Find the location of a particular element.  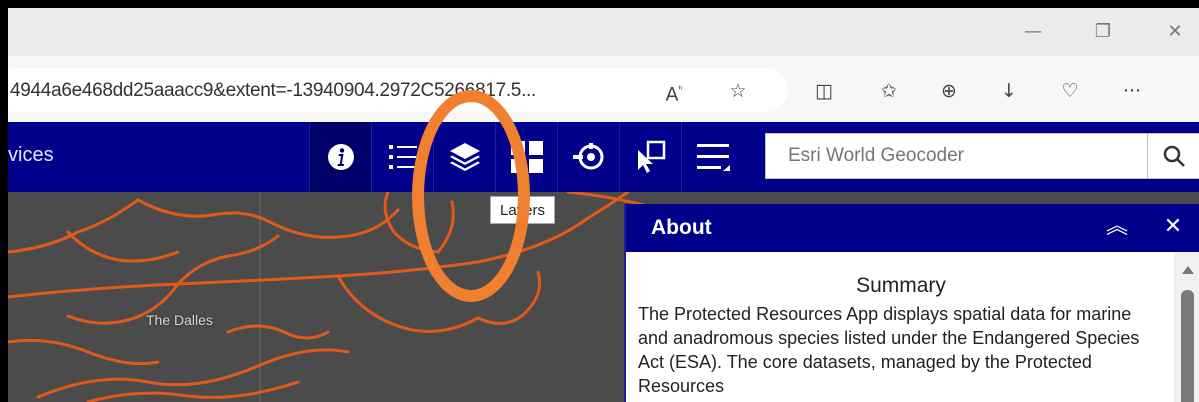

layers-tooltip: Layers is located at coordinates (523, 210).